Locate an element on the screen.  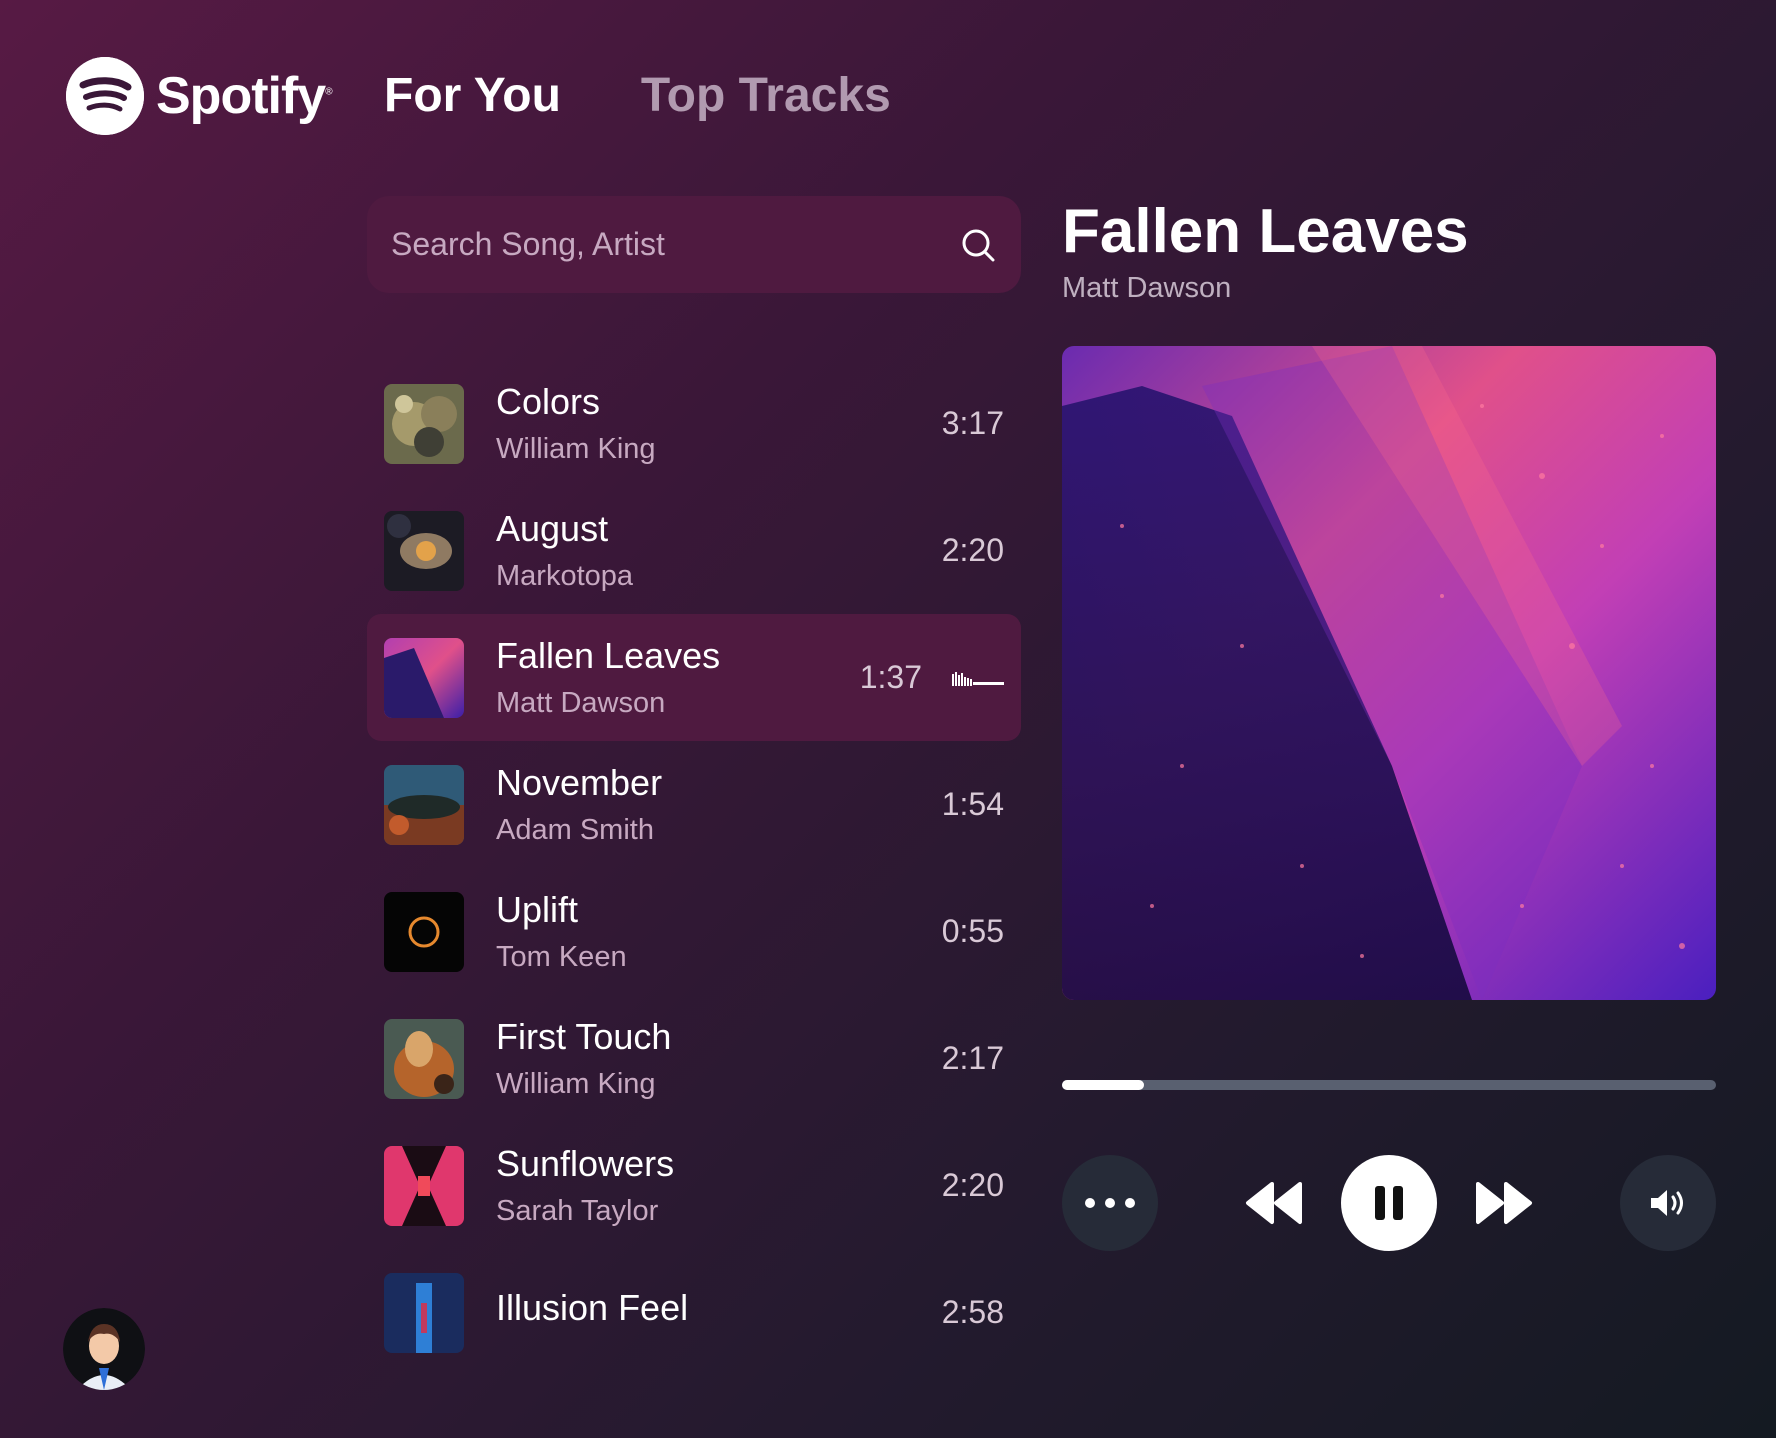
spotify-logo-icon is located at coordinates (105, 96).